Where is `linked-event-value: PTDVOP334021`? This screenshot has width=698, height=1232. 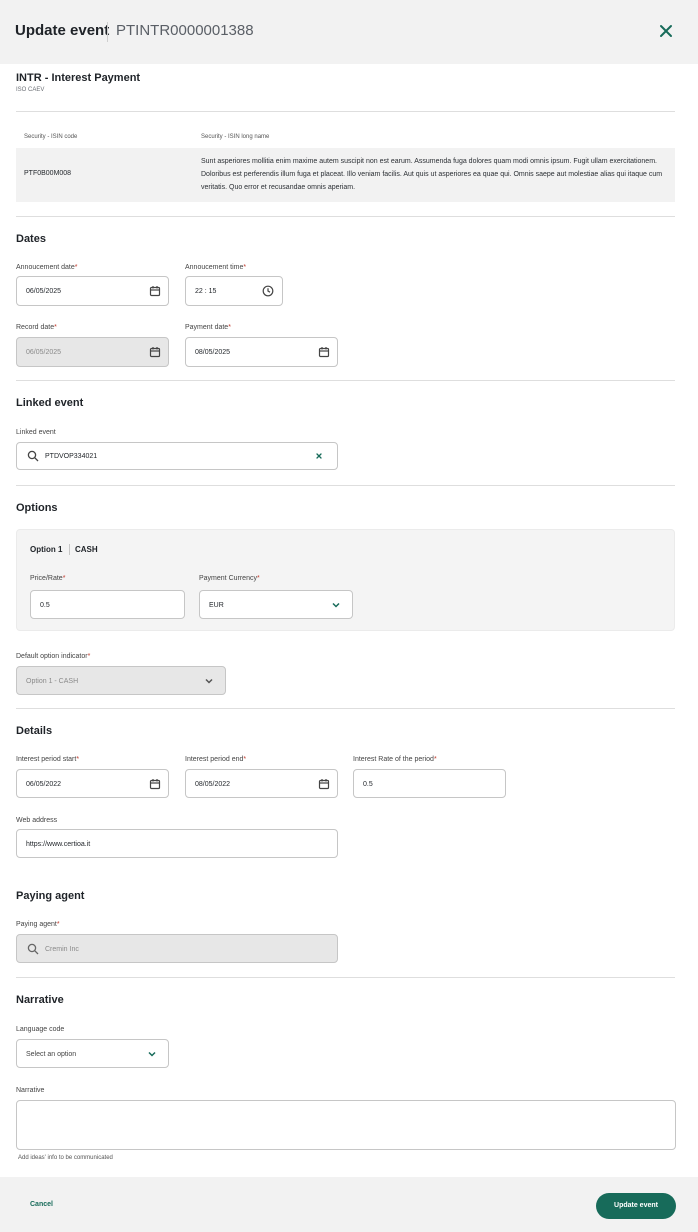 linked-event-value: PTDVOP334021 is located at coordinates (71, 456).